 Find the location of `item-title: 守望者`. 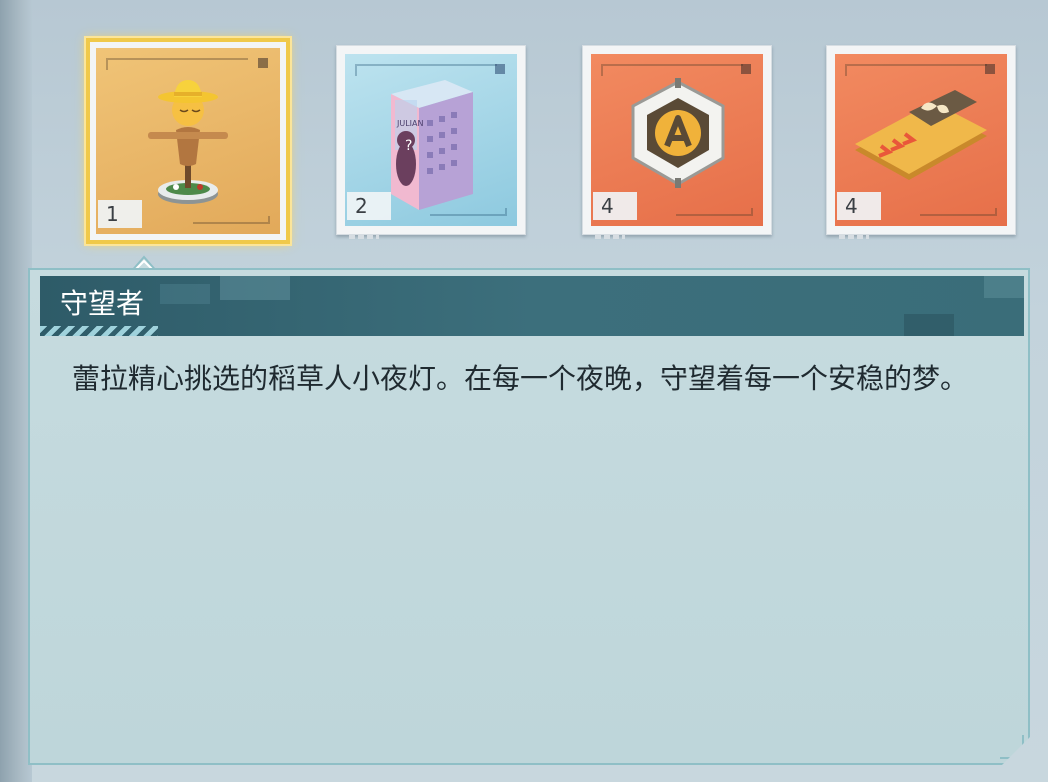

item-title: 守望者 is located at coordinates (102, 303).